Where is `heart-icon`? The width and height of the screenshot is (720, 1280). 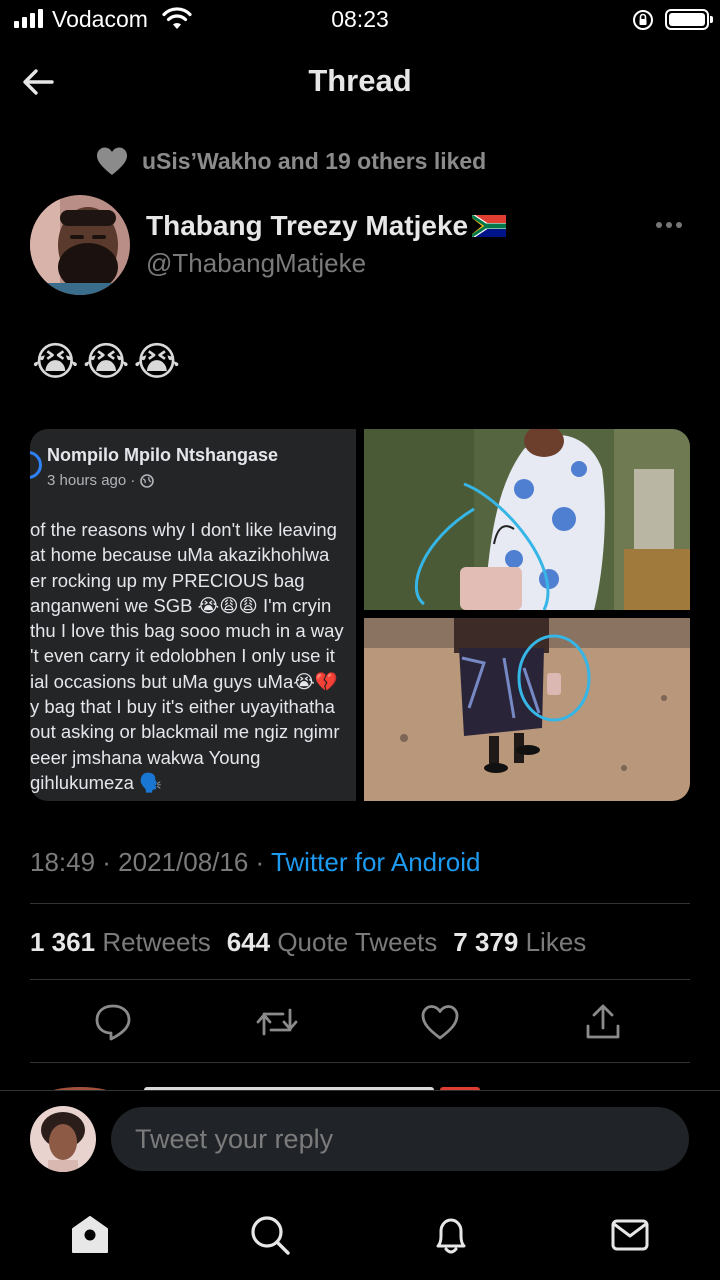
heart-icon is located at coordinates (112, 161).